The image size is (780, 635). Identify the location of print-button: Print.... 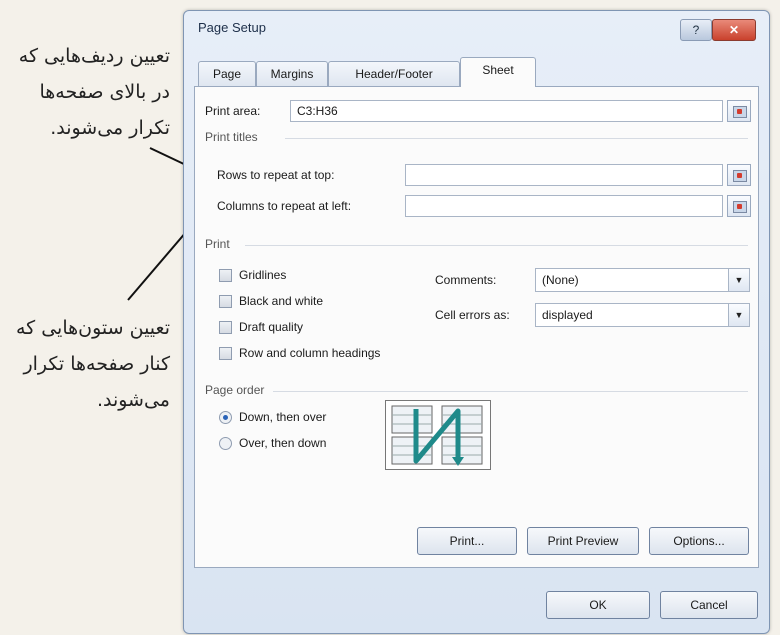
(467, 541).